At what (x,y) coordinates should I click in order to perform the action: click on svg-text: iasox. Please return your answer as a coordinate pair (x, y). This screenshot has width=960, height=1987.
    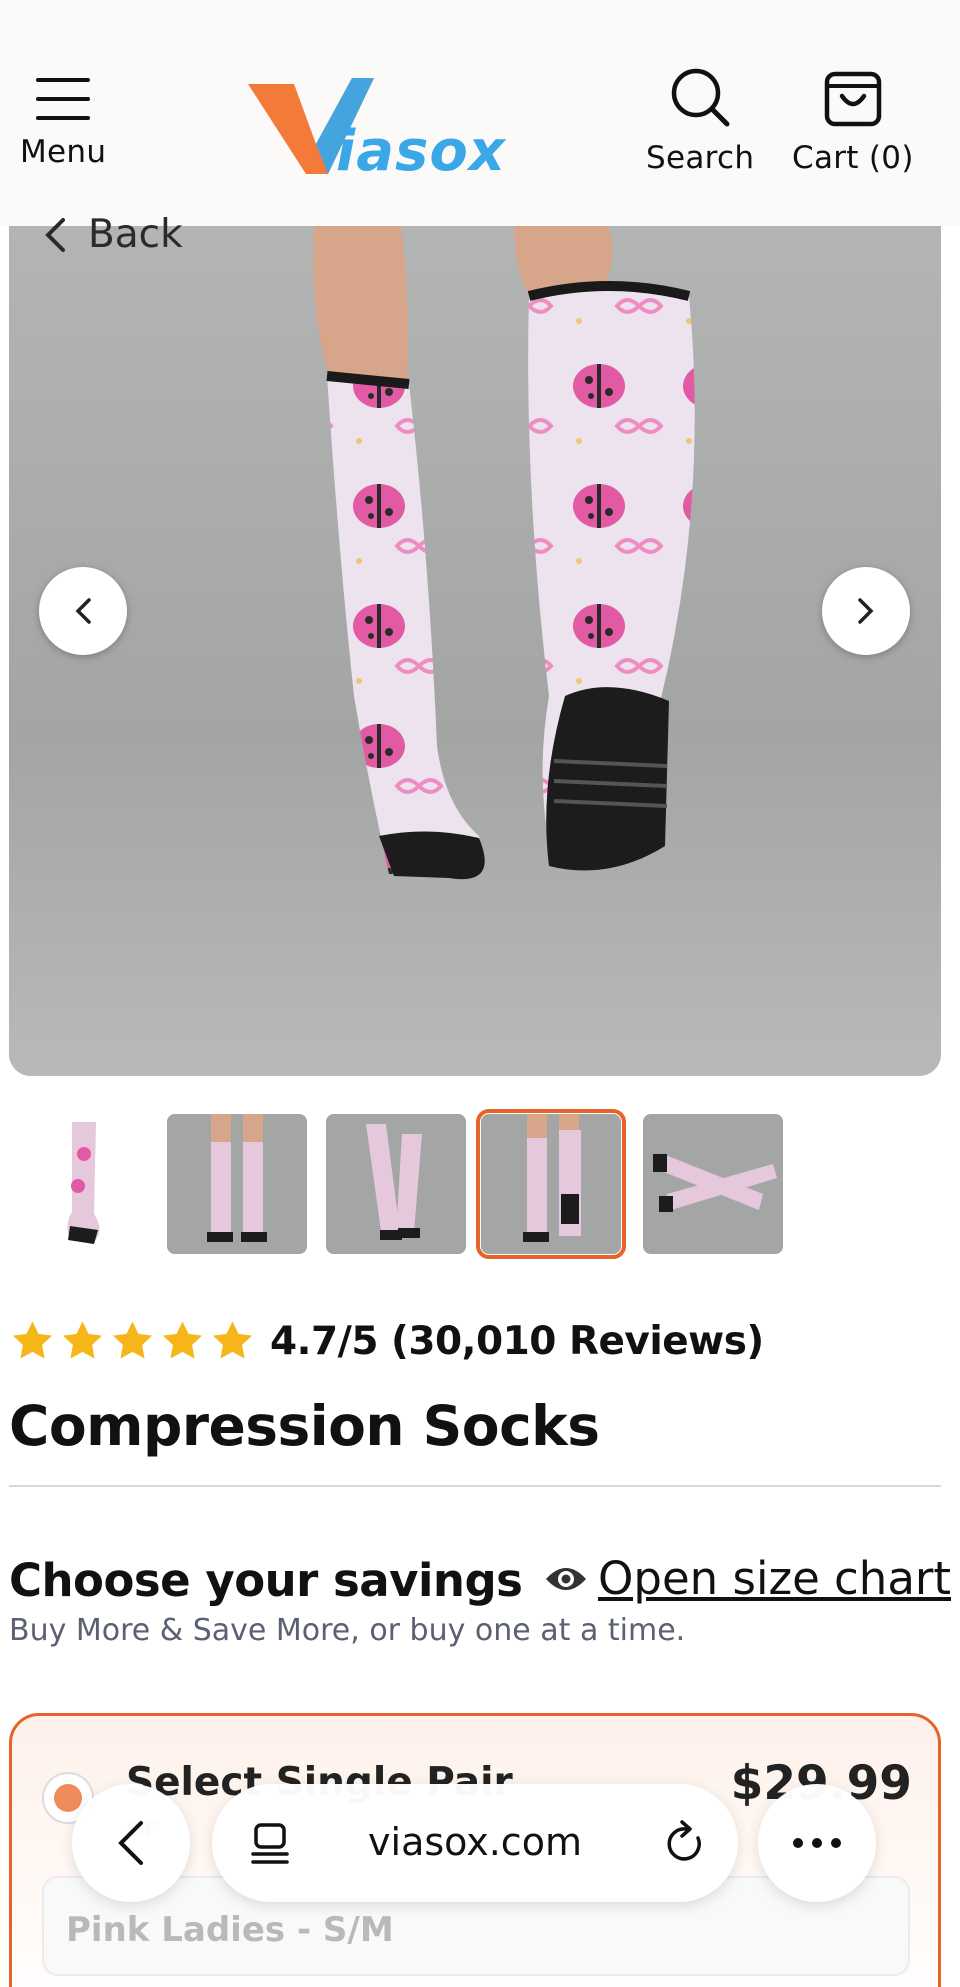
    Looking at the image, I should click on (421, 149).